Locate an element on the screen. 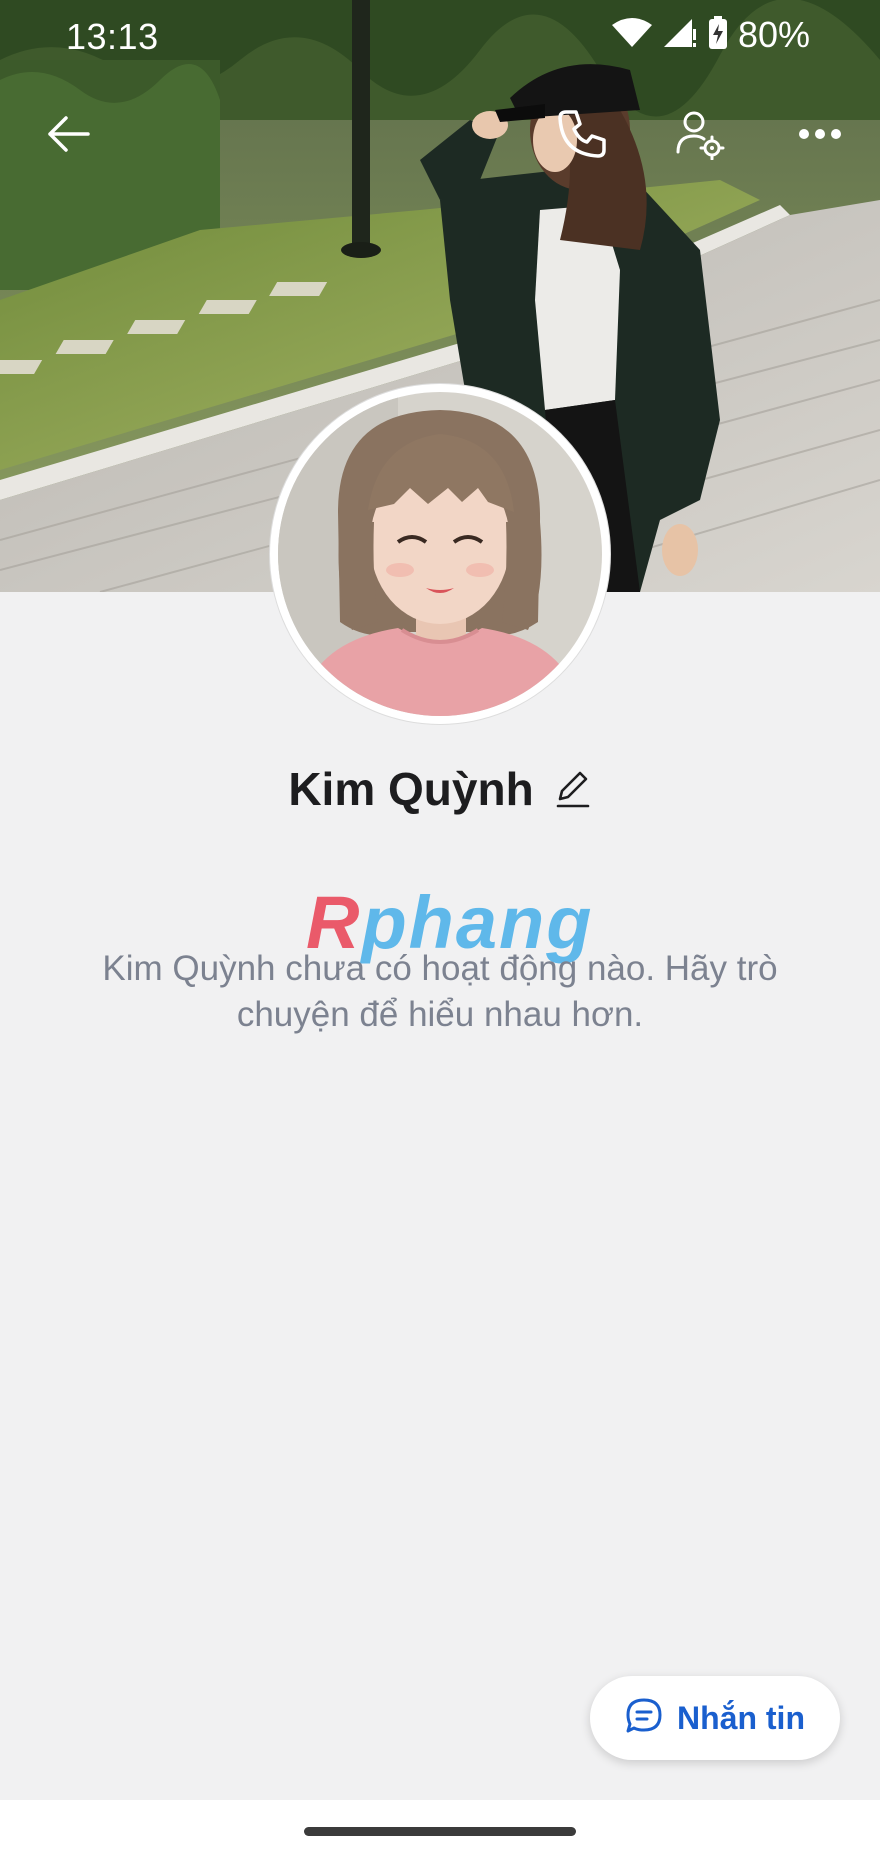  chat-bubble-icon is located at coordinates (644, 1718).